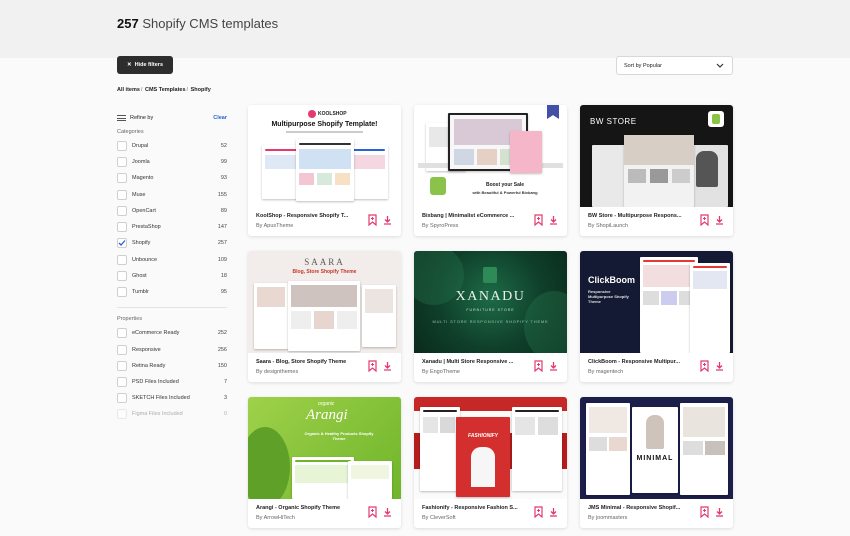 The width and height of the screenshot is (850, 536). I want to click on category-filter-opencart: OpenCart 89, so click(172, 211).